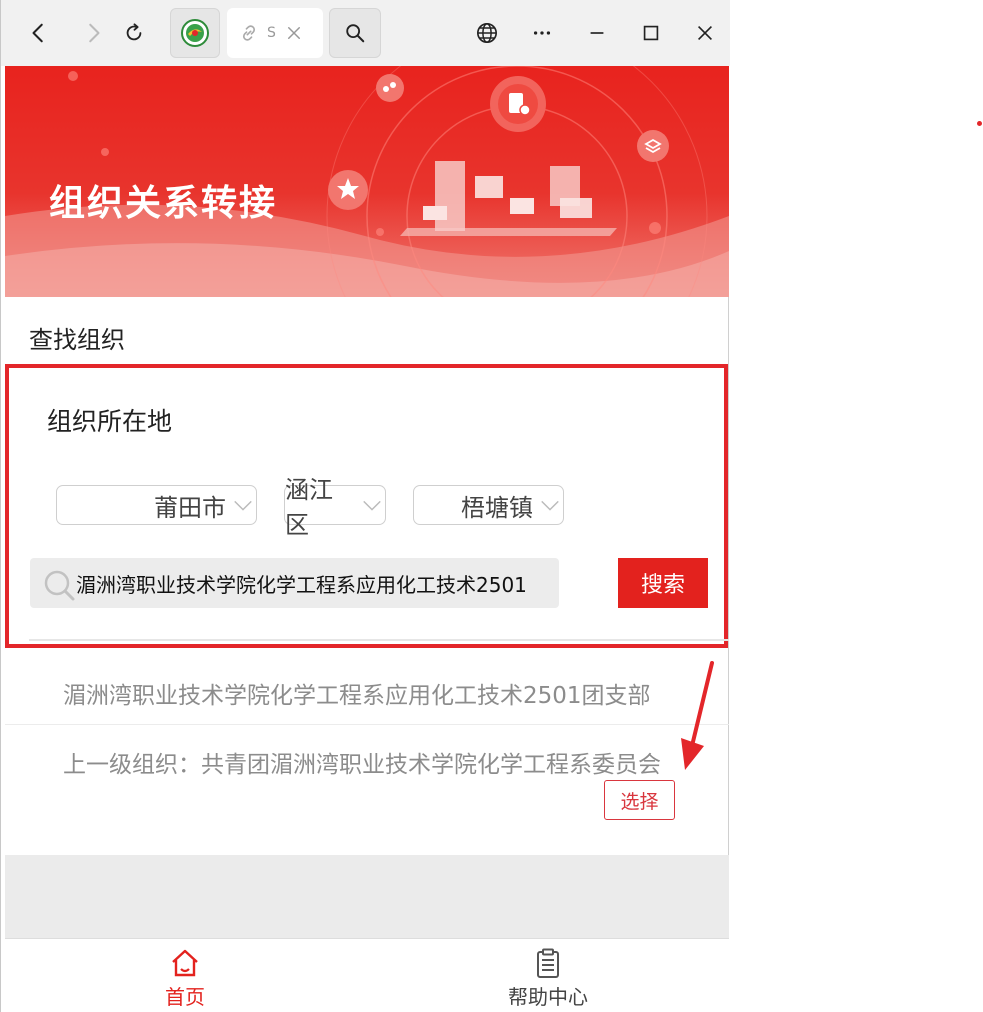  Describe the element at coordinates (357, 693) in the screenshot. I see `result-org-name: 湄洲湾职业技术学院化学工程系应用化工技术2501团支部` at that location.